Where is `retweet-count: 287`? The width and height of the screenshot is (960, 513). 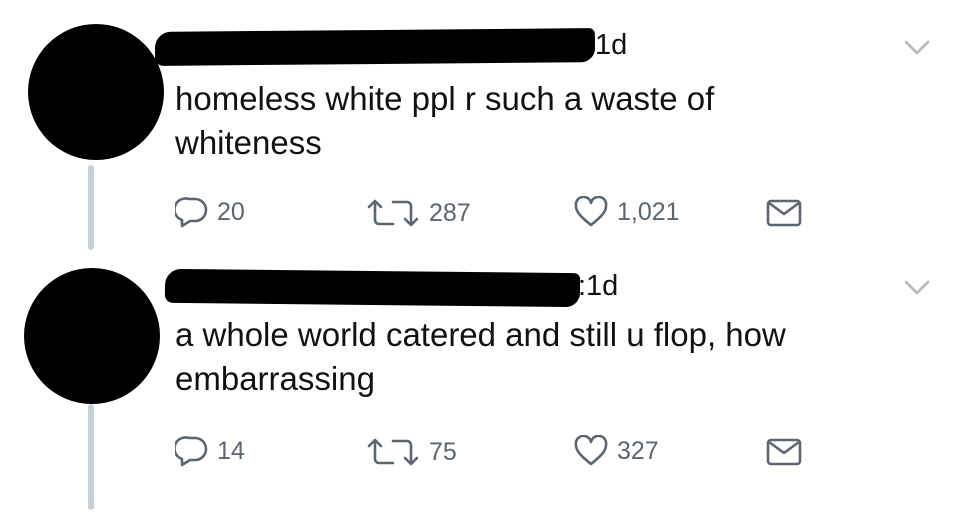 retweet-count: 287 is located at coordinates (450, 212).